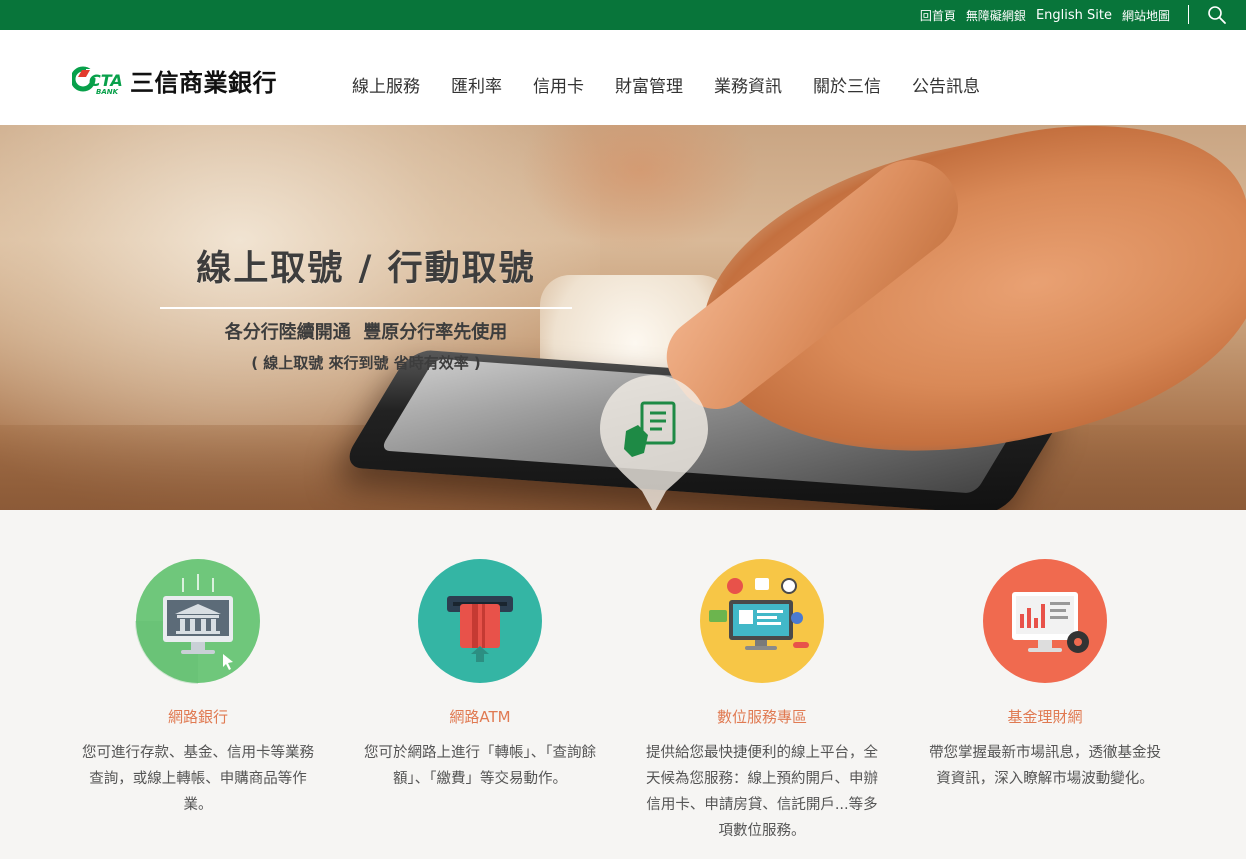 Image resolution: width=1246 pixels, height=859 pixels. I want to click on atm-card-icon, so click(480, 621).